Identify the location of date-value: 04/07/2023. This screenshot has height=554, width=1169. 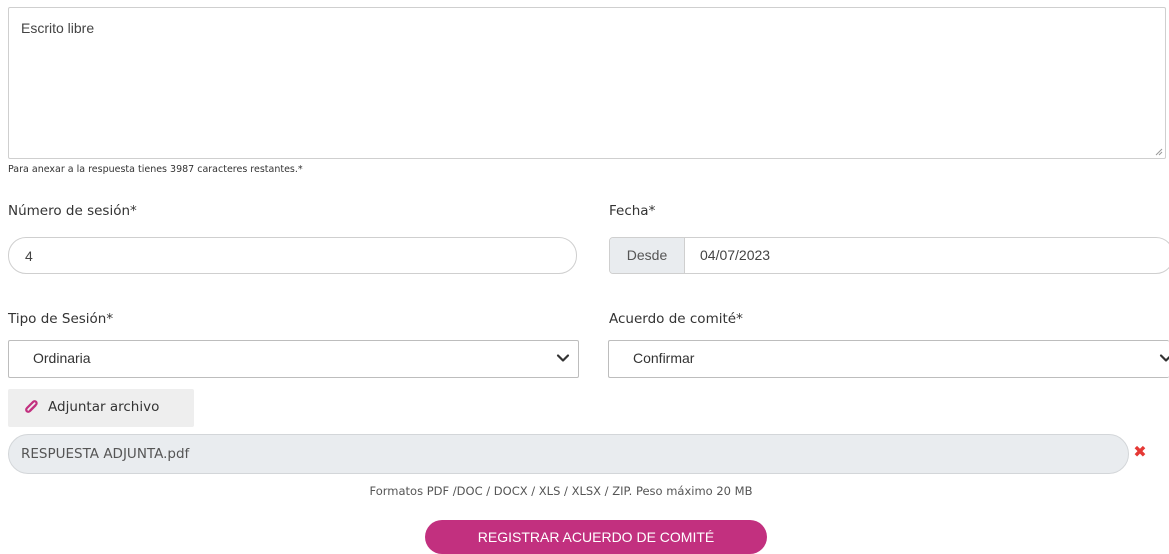
(735, 255).